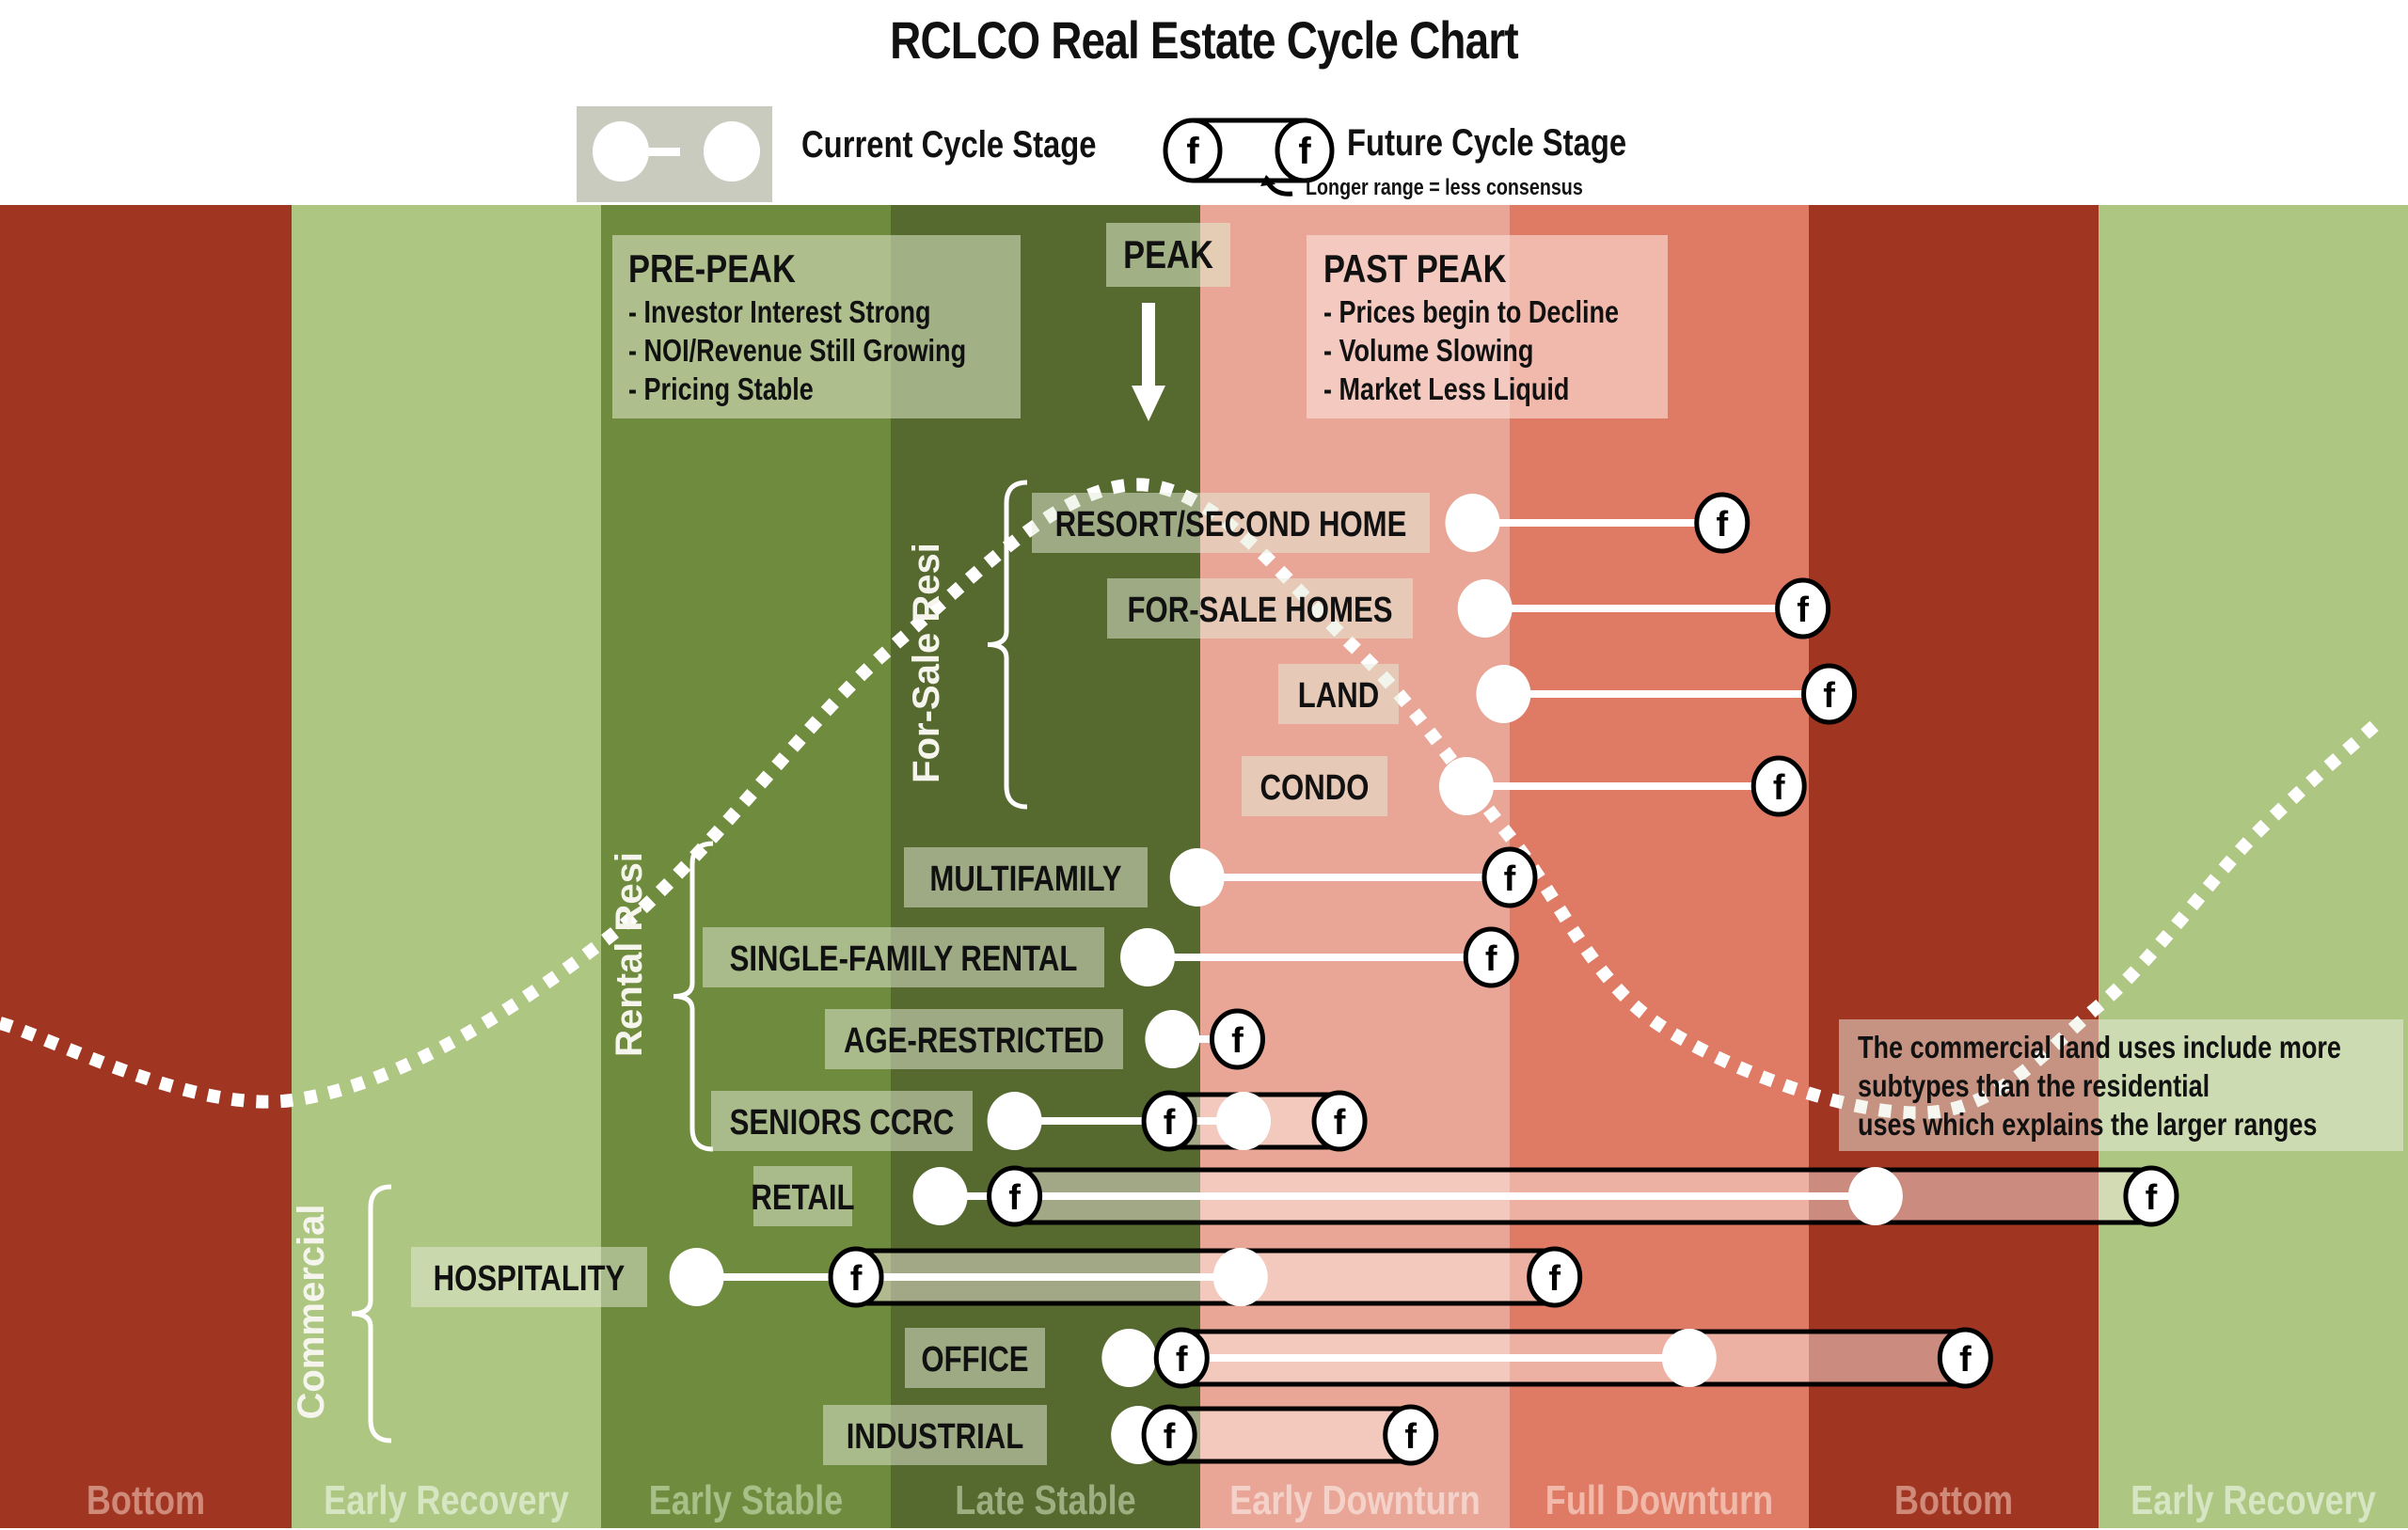  Describe the element at coordinates (1659, 1500) in the screenshot. I see `stage-label: Full Downturn` at that location.